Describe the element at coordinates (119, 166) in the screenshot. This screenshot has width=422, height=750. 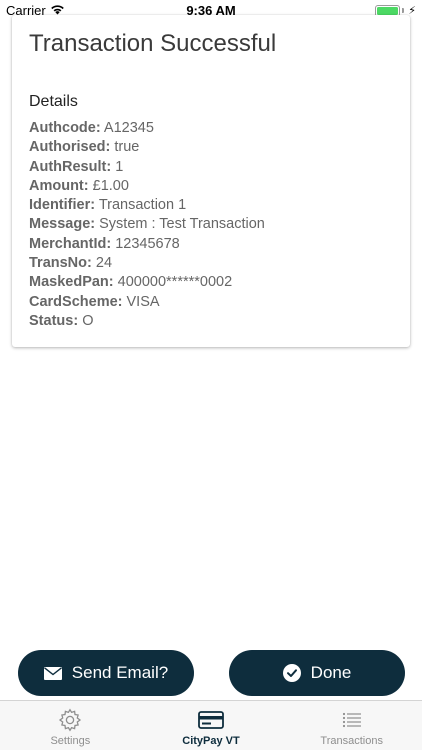
I see `detail-value: 1` at that location.